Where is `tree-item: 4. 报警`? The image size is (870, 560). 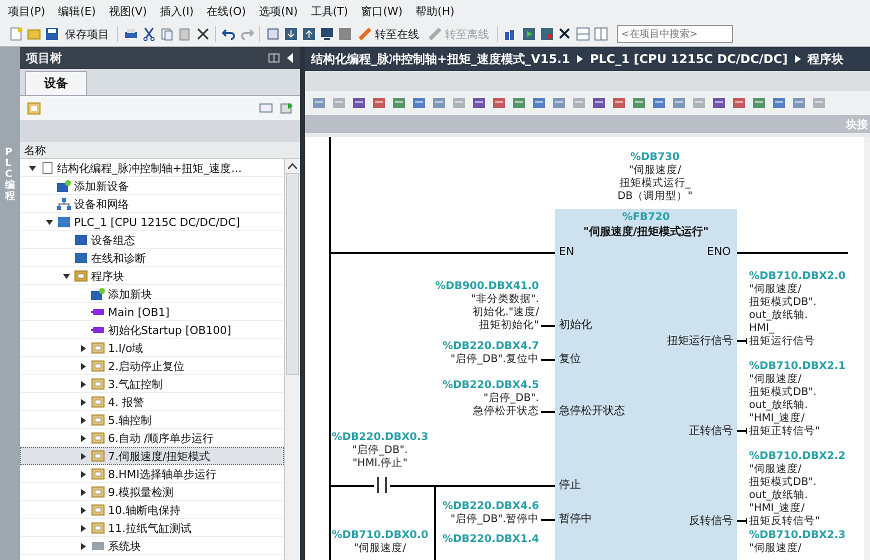 tree-item: 4. 报警 is located at coordinates (126, 402).